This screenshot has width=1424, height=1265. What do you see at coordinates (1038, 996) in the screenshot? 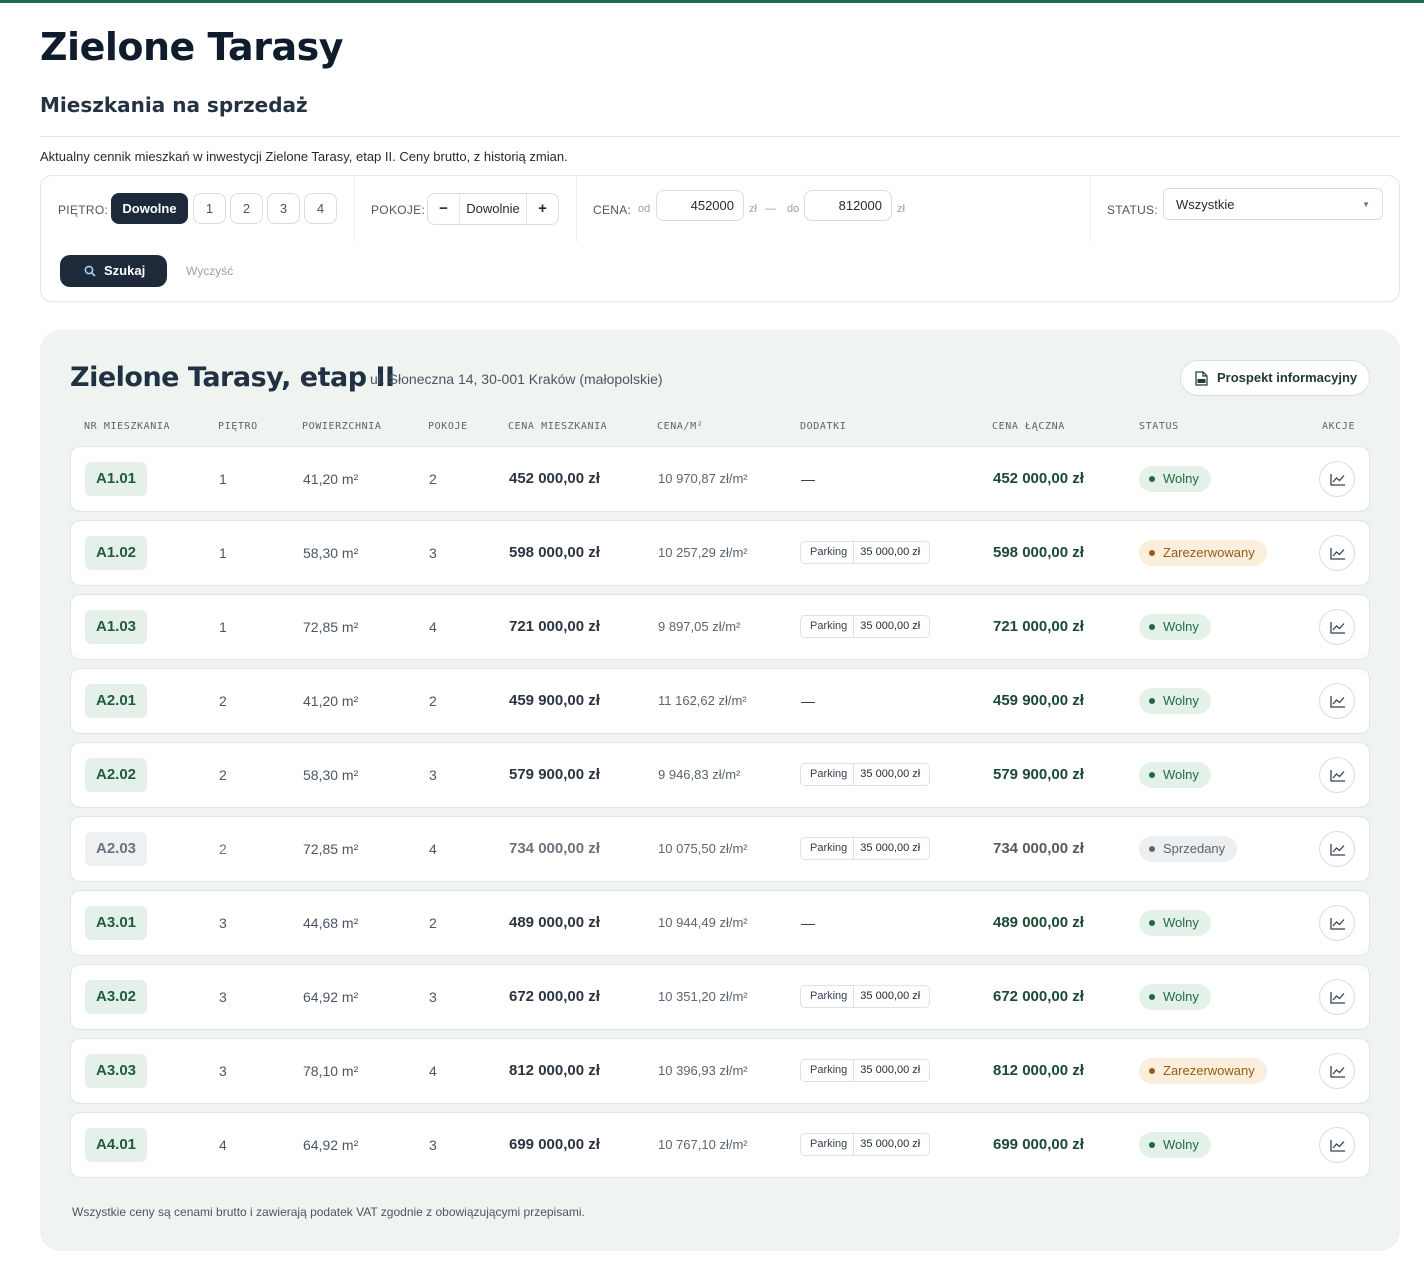
I see `total-price-cell: 672 000,00 zł` at bounding box center [1038, 996].